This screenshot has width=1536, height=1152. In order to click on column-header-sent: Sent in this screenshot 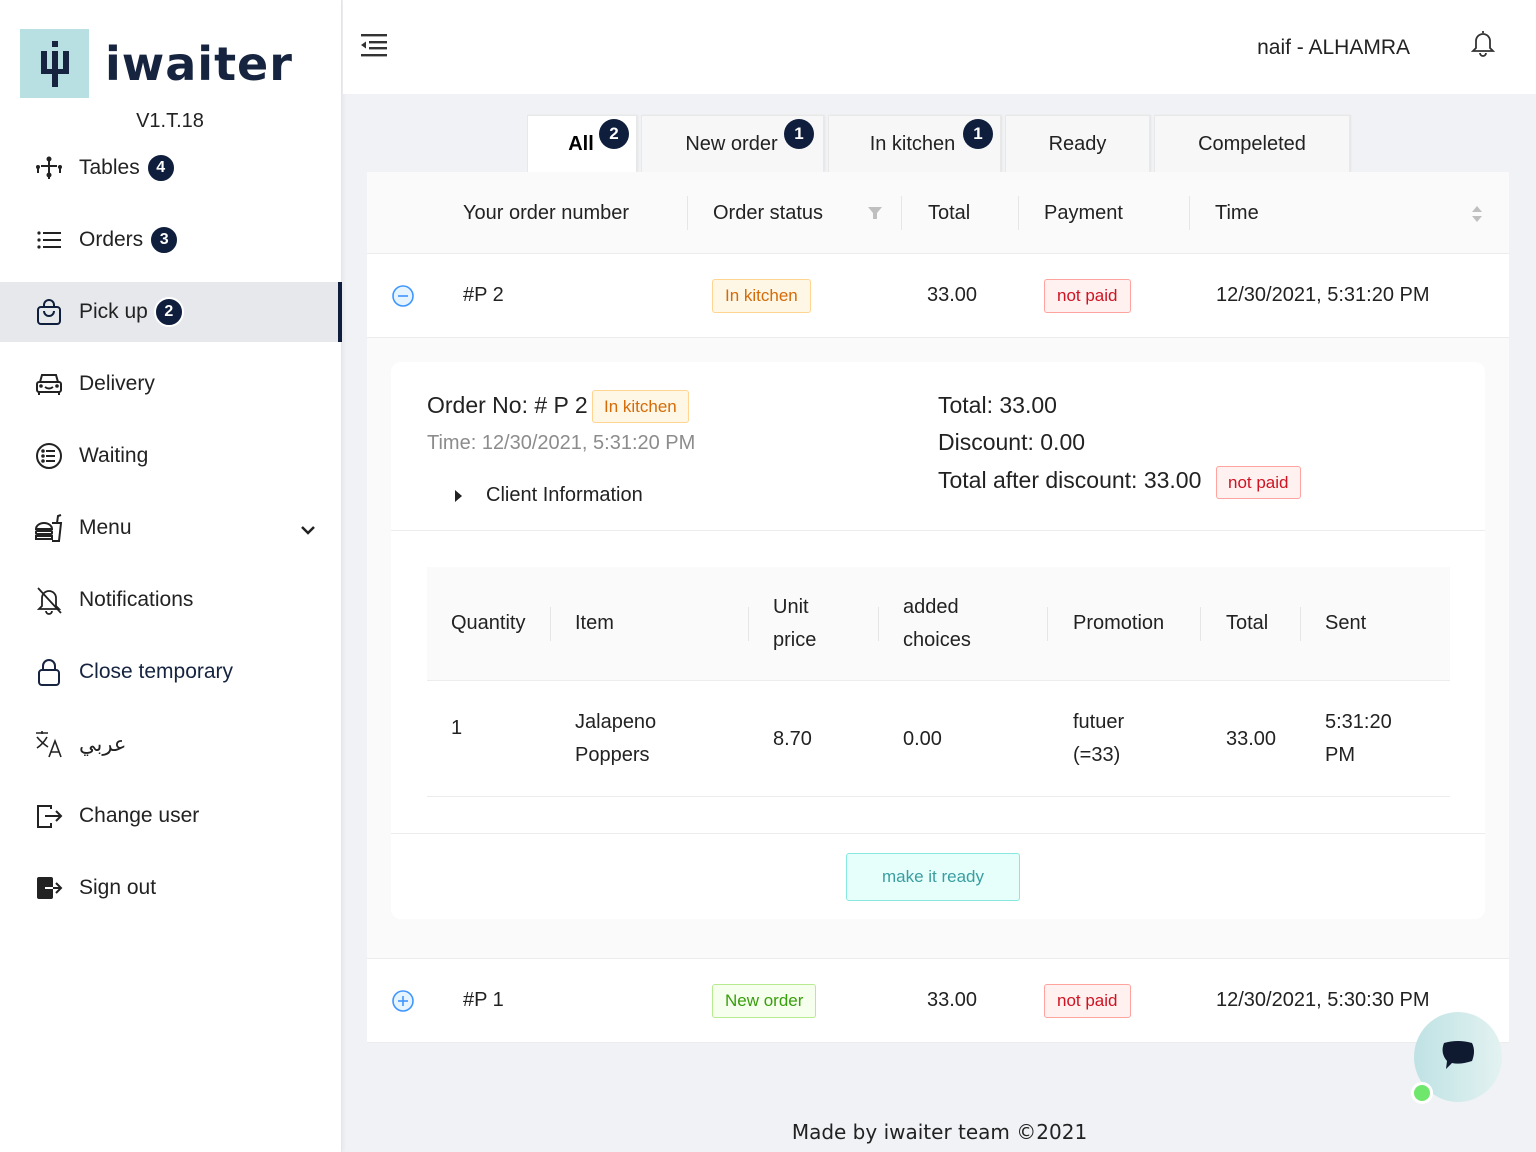, I will do `click(1346, 623)`.